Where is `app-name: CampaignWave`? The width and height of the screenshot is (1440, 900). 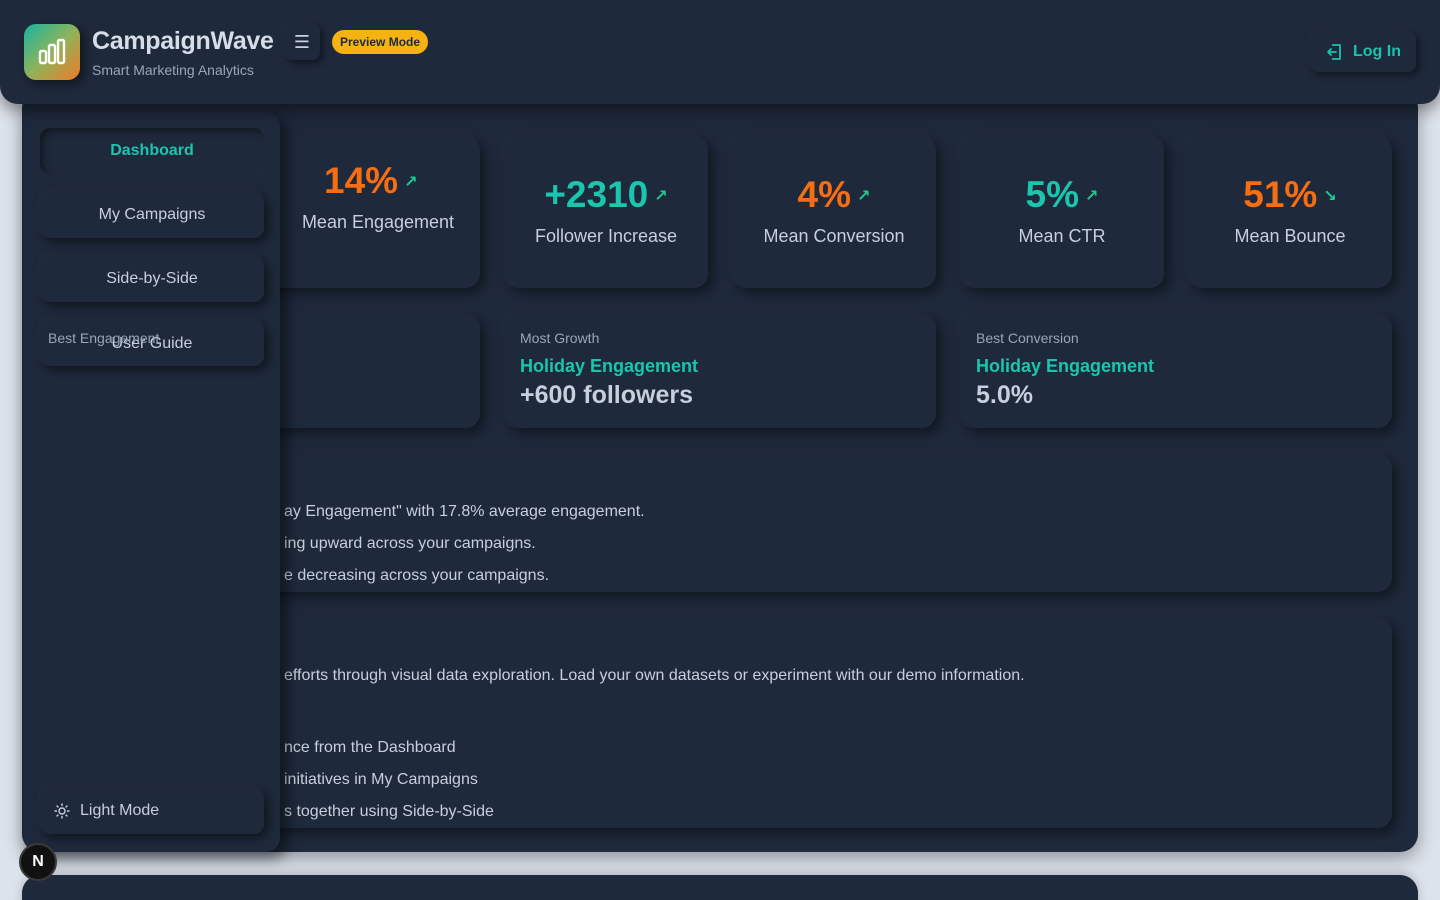 app-name: CampaignWave is located at coordinates (183, 41).